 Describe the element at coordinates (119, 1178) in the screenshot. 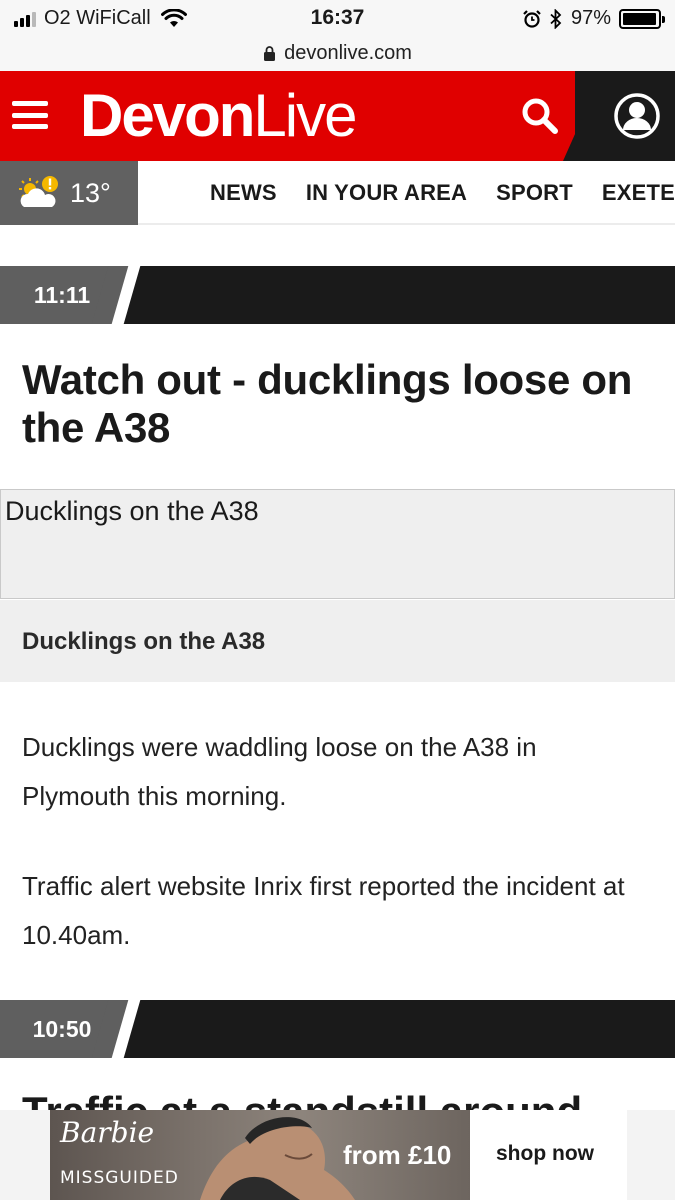

I see `ad-brand: MISSGUIDED` at that location.